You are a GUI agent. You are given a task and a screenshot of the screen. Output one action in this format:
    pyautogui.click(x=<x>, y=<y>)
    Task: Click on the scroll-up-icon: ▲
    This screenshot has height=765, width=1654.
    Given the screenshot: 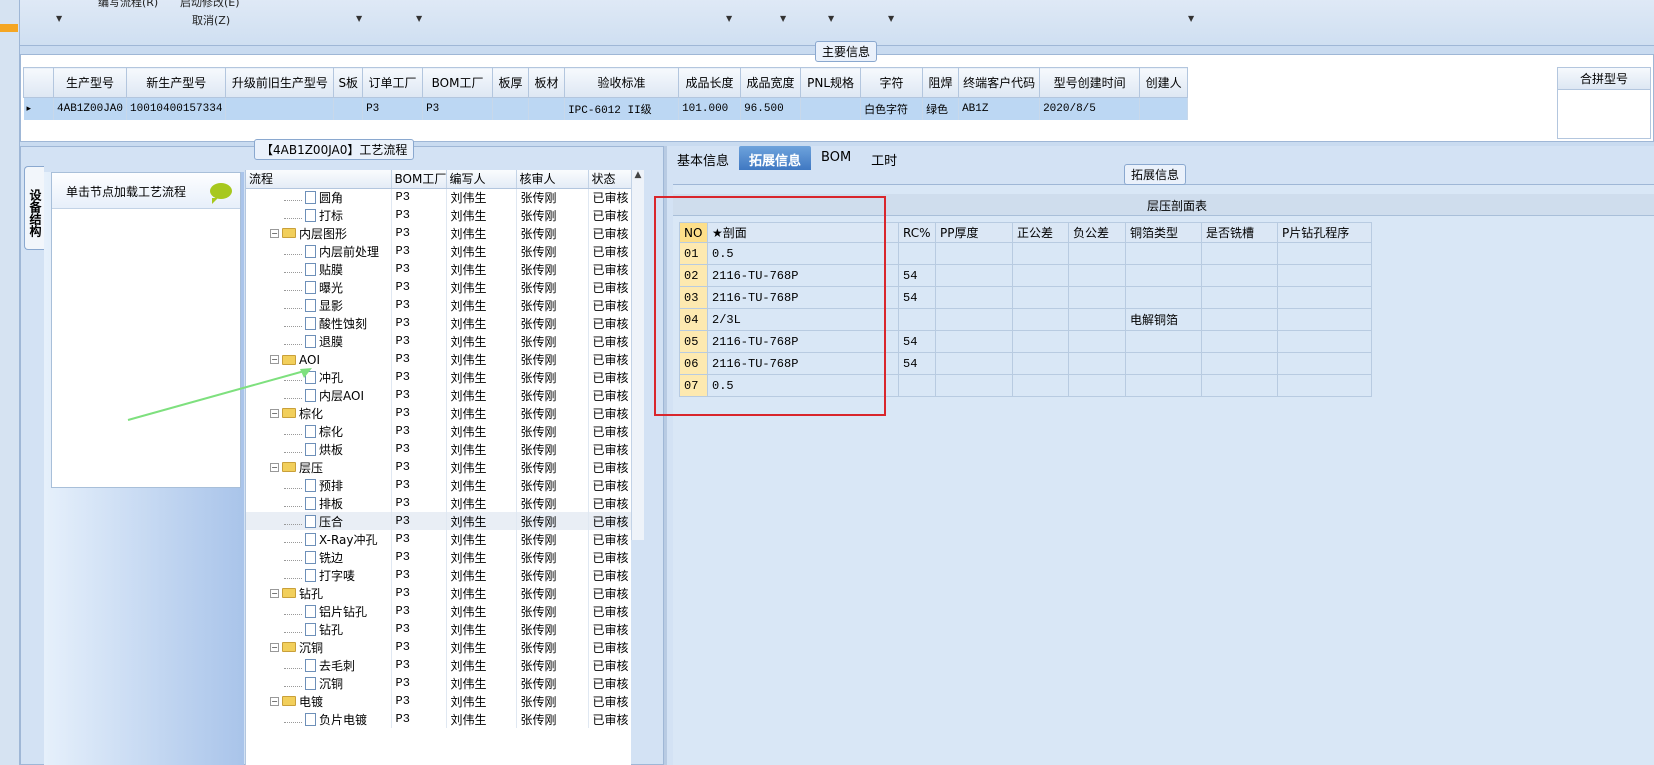 What is the action you would take?
    pyautogui.click(x=638, y=175)
    